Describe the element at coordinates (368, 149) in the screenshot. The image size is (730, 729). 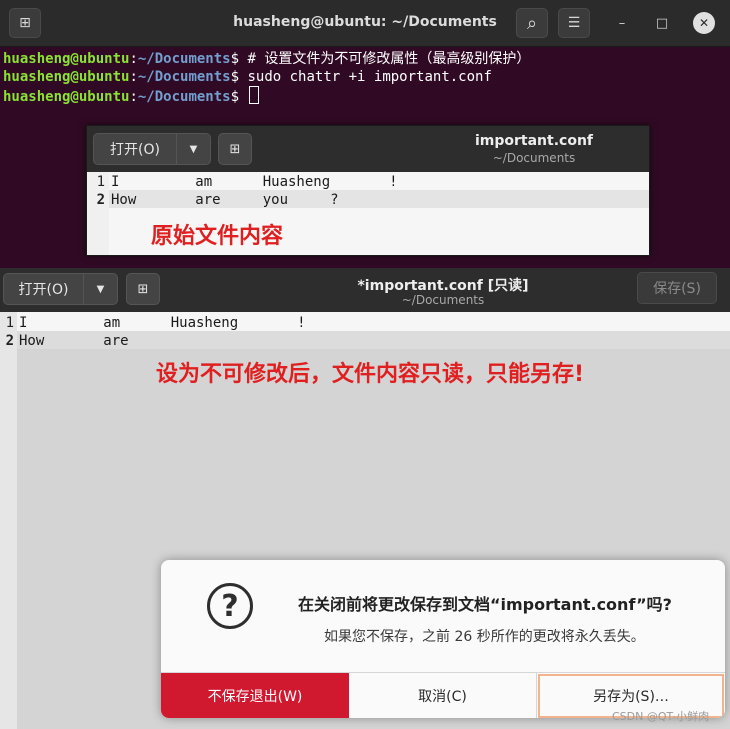
I see `original-editor-header: 打开(O) ▼ ⊞ important.conf ~/Documents` at that location.